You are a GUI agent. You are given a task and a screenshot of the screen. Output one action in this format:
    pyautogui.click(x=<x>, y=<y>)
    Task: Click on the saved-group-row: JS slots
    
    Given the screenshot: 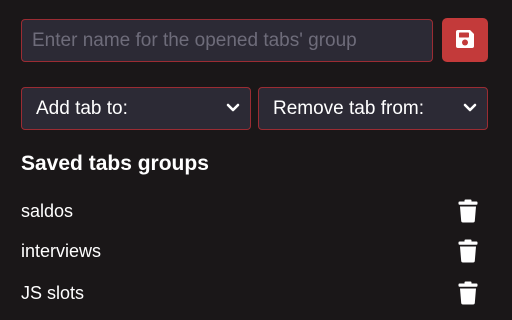 What is the action you would take?
    pyautogui.click(x=254, y=293)
    